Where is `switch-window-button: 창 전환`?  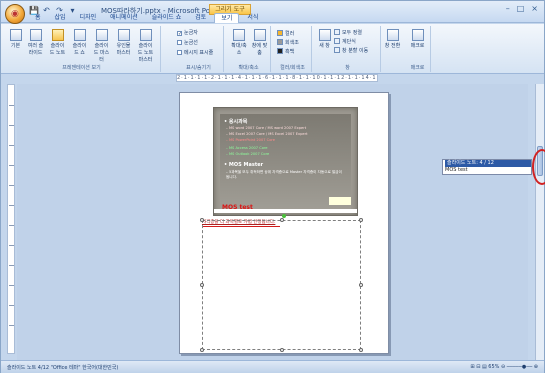
switch-window-button: 창 전환 is located at coordinates (392, 39).